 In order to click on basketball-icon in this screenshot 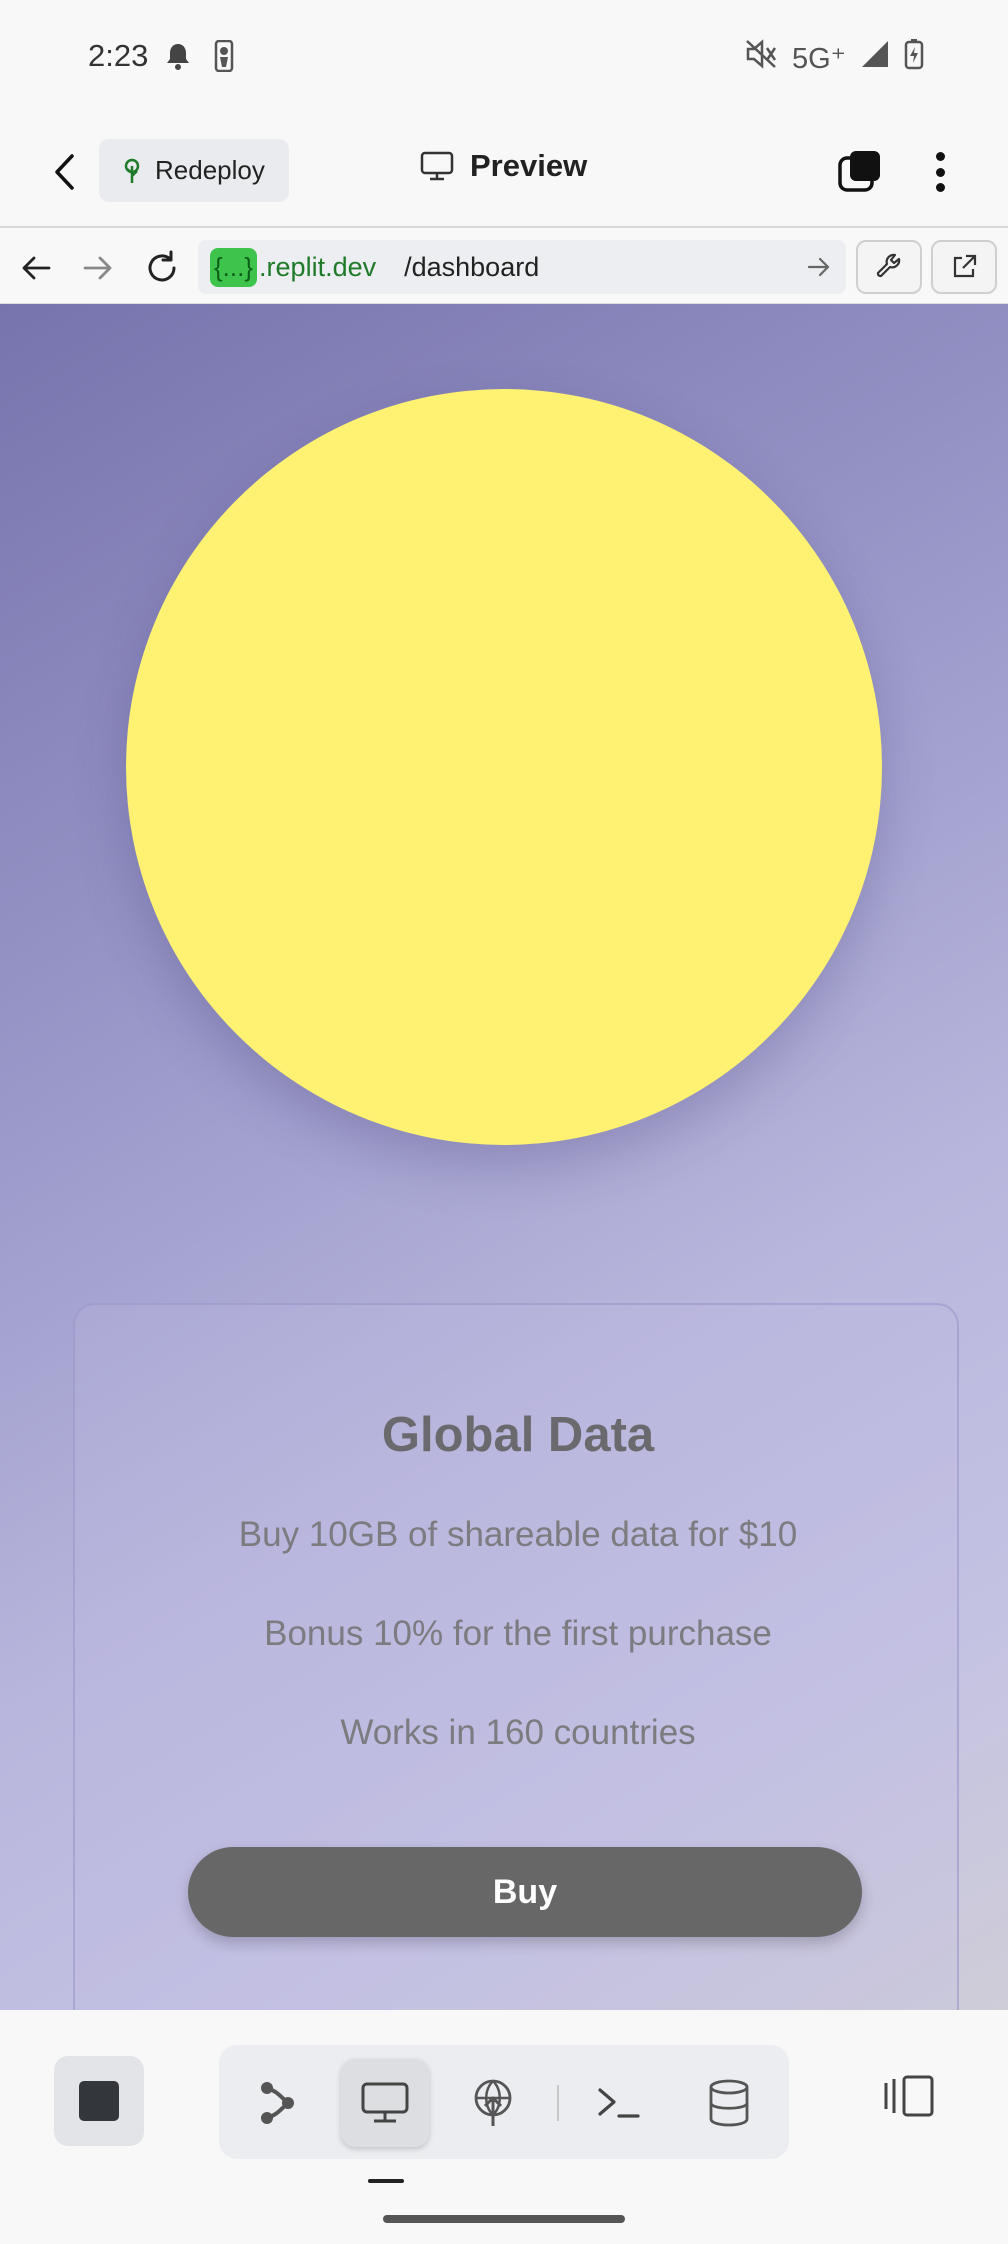, I will do `click(224, 58)`.